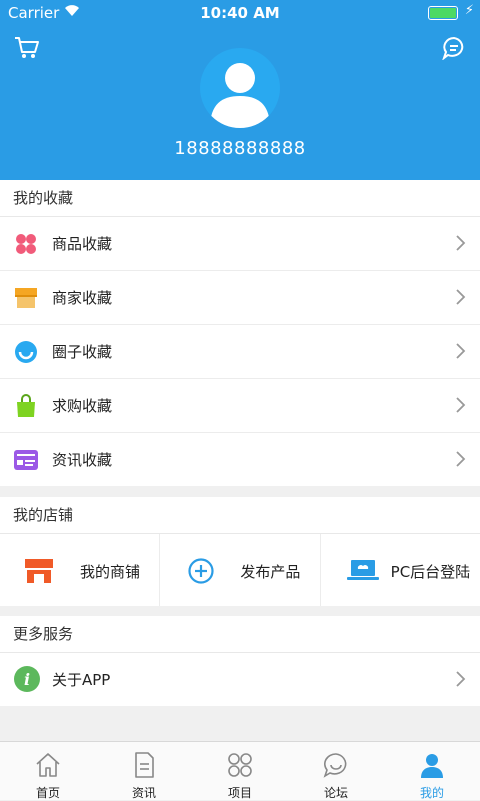 This screenshot has height=801, width=480. What do you see at coordinates (39, 571) in the screenshot?
I see `shop-icon` at bounding box center [39, 571].